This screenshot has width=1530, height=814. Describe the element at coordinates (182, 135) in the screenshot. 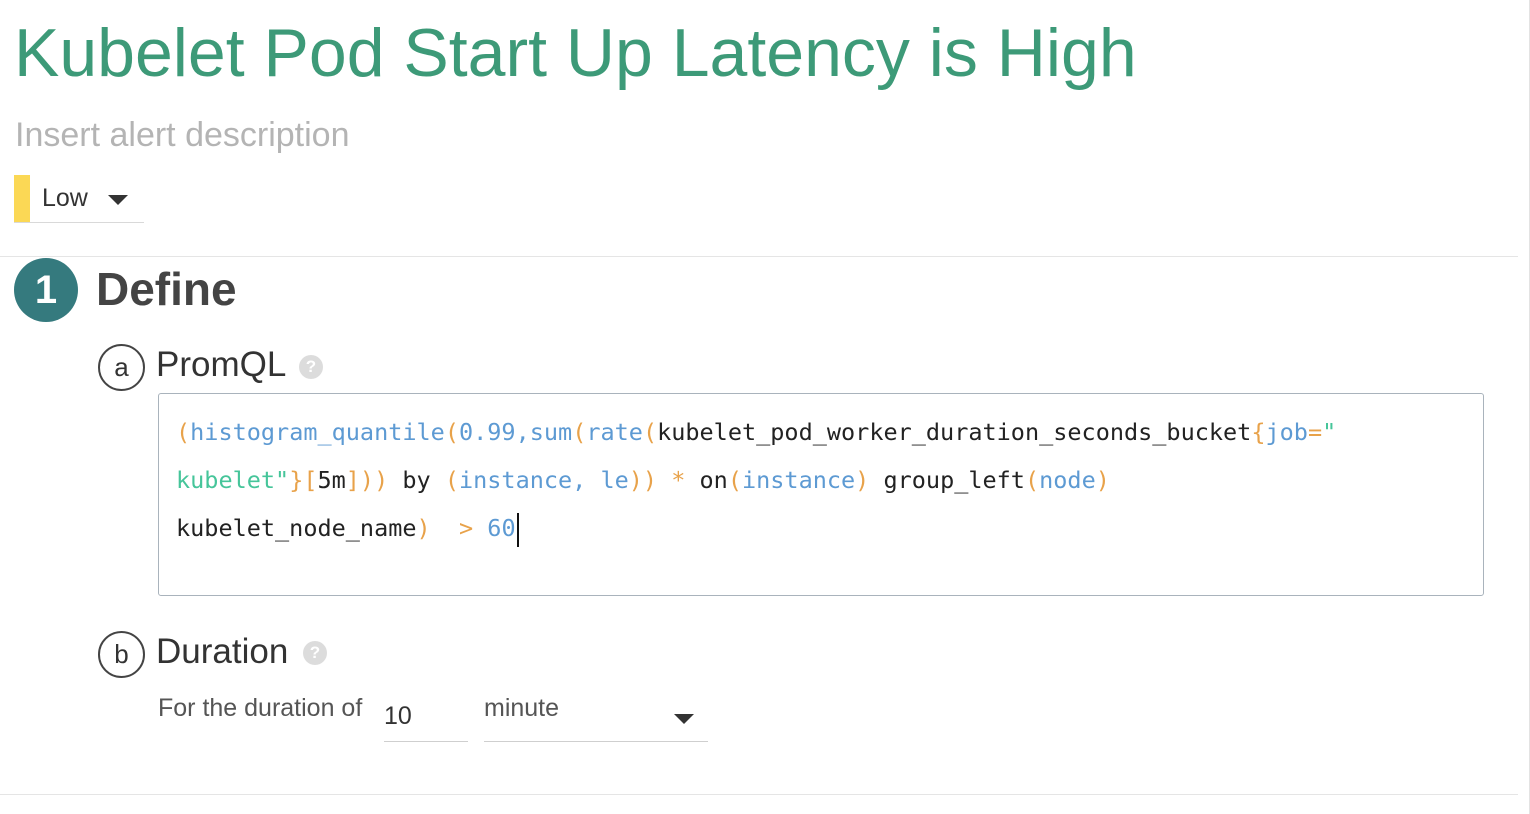

I see `alert-description-input: Insert alert description` at that location.